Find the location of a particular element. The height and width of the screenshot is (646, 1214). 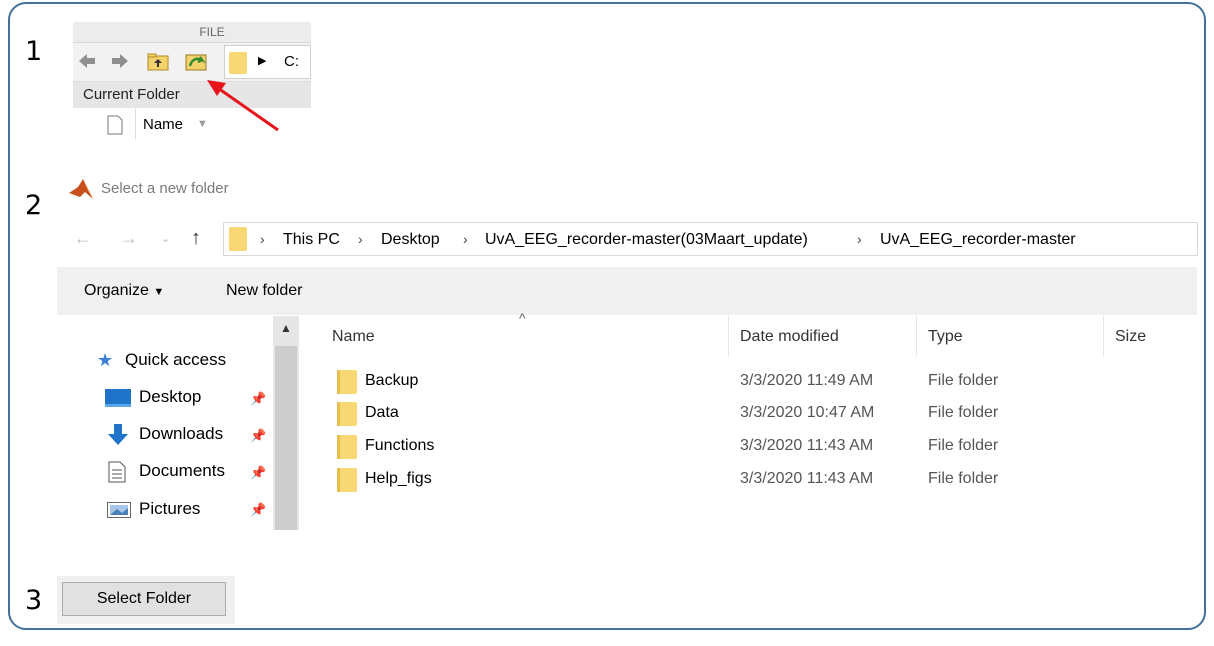

nav-item-label: Documents is located at coordinates (182, 470).